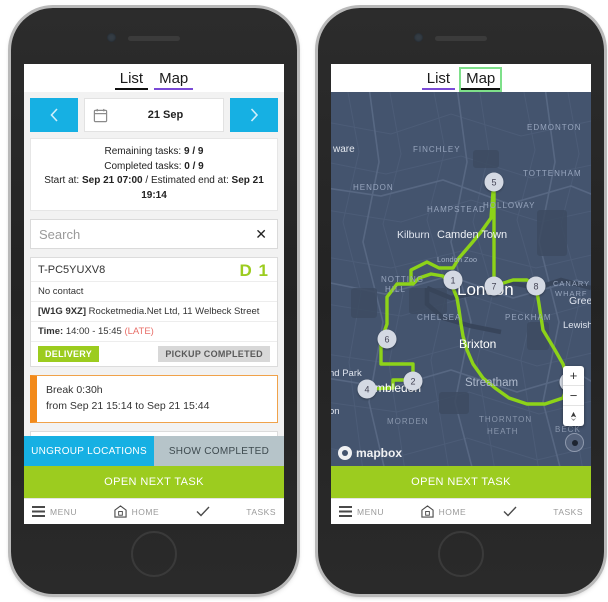  I want to click on selected-date: 21 Sep, so click(165, 115).